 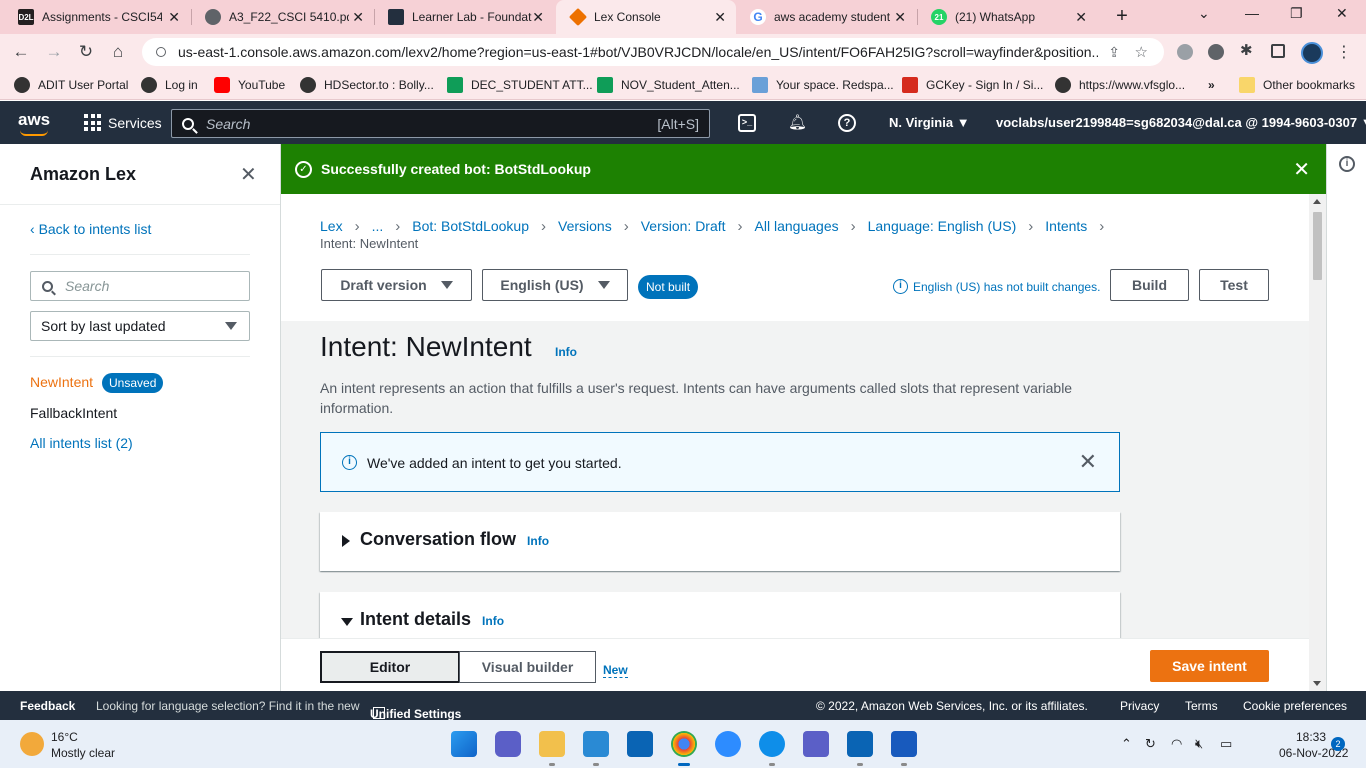 I want to click on cookie-preferences-link: Cookie preferences, so click(x=1295, y=706).